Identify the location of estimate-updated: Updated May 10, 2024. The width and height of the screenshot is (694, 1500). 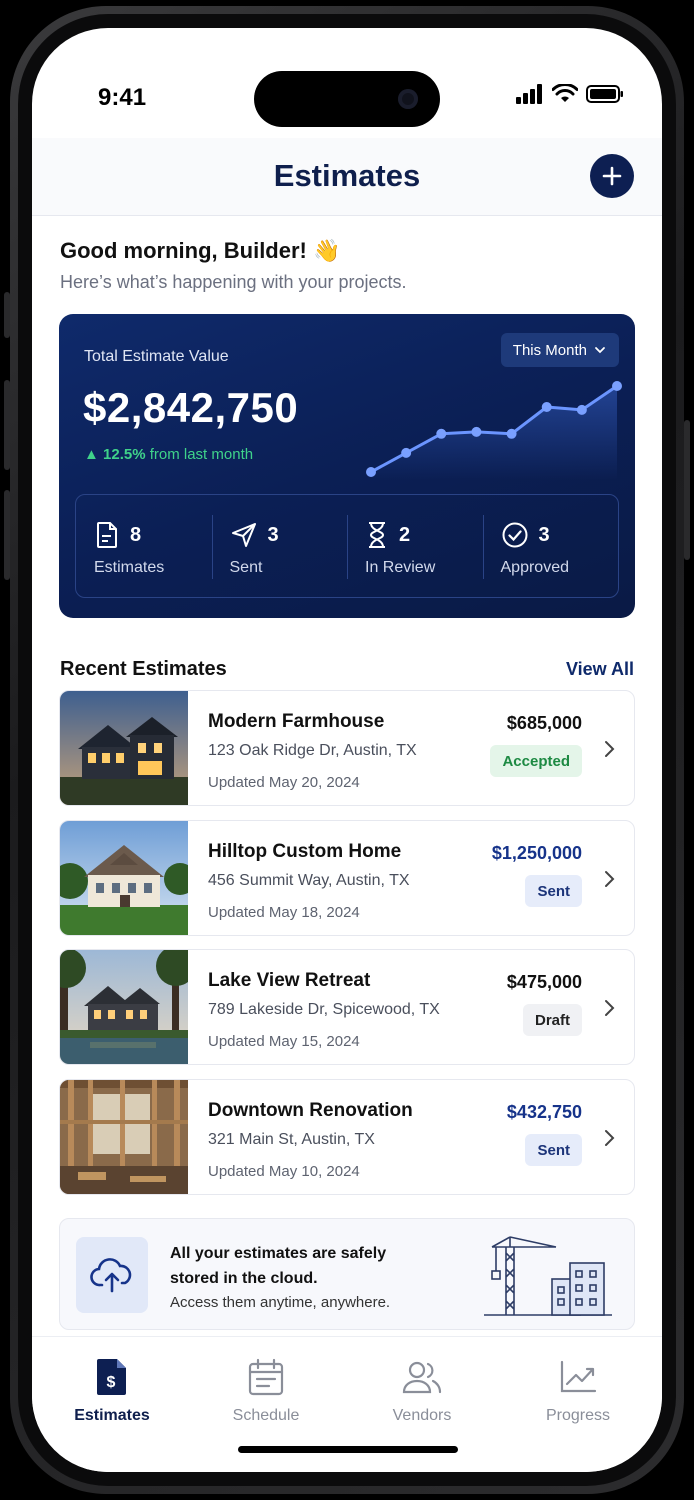
(284, 1171).